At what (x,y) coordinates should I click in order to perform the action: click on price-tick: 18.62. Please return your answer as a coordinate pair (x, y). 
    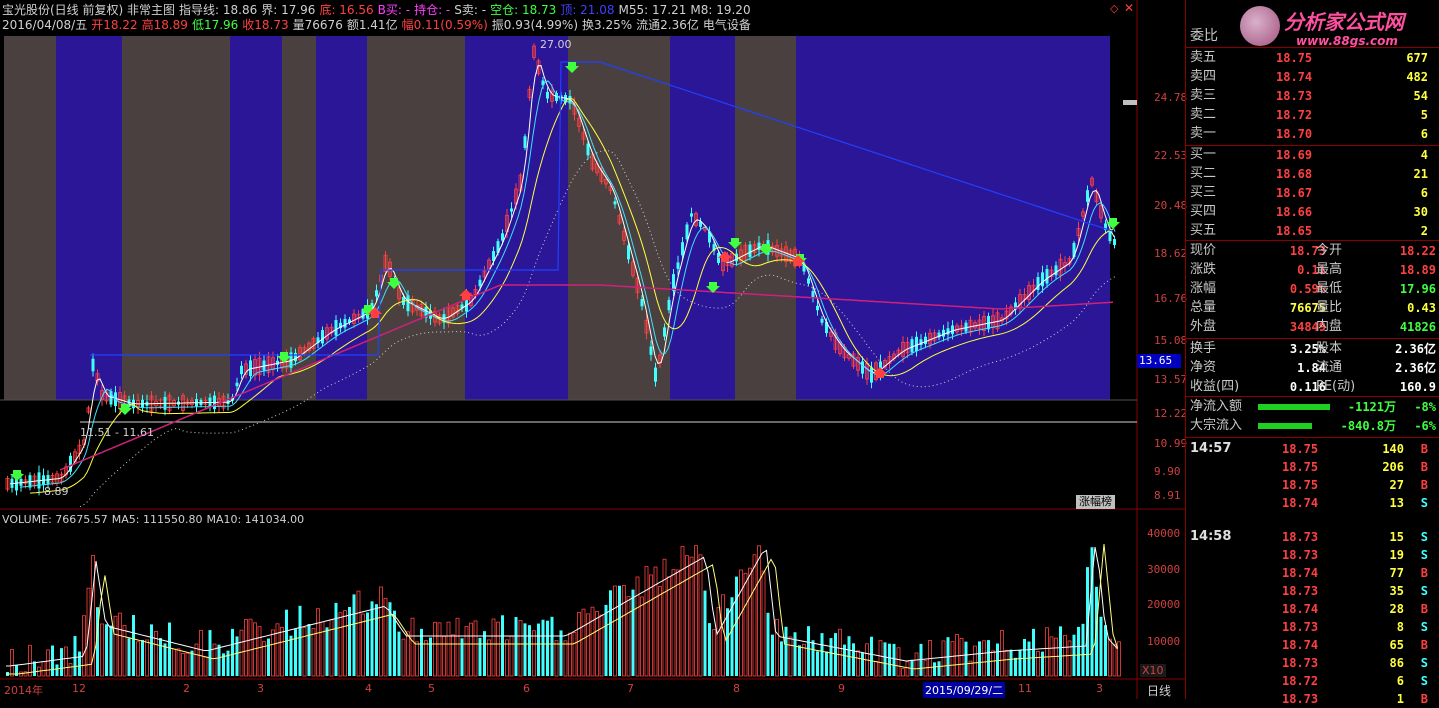
    Looking at the image, I should click on (1171, 253).